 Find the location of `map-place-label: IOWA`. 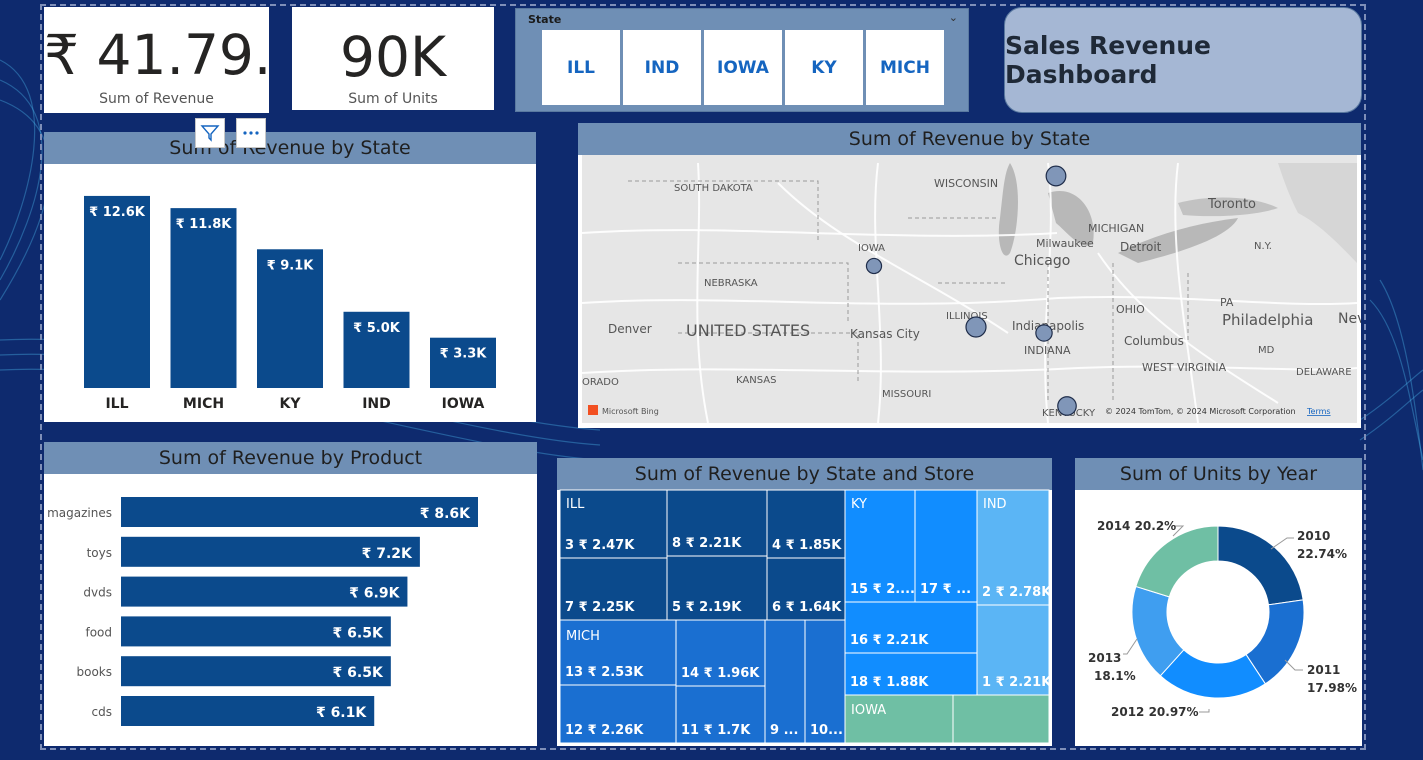

map-place-label: IOWA is located at coordinates (871, 248).